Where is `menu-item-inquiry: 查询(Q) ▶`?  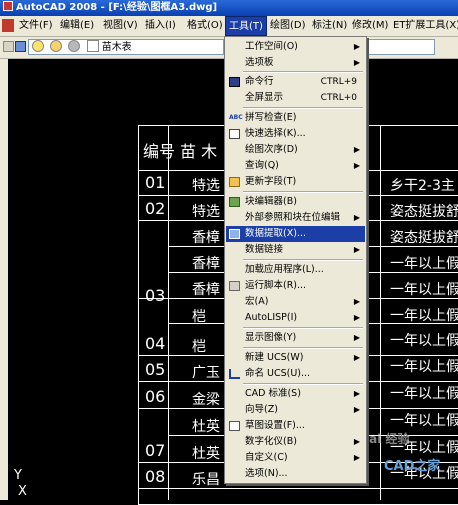
menu-item-inquiry: 查询(Q) ▶ is located at coordinates (295, 166).